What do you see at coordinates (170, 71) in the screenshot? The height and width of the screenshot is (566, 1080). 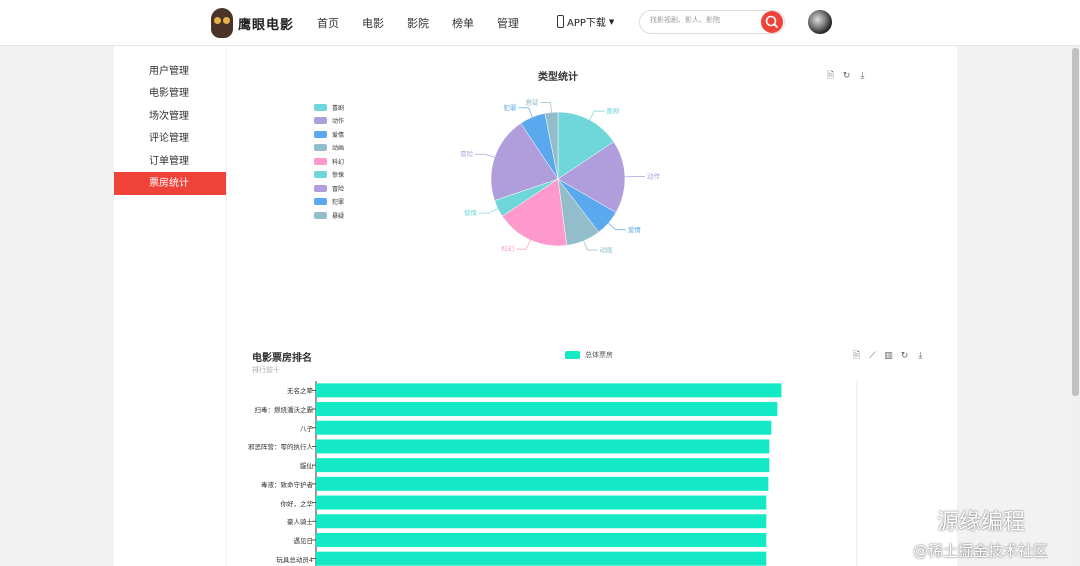 I see `sidebar-item-users: 用户管理` at bounding box center [170, 71].